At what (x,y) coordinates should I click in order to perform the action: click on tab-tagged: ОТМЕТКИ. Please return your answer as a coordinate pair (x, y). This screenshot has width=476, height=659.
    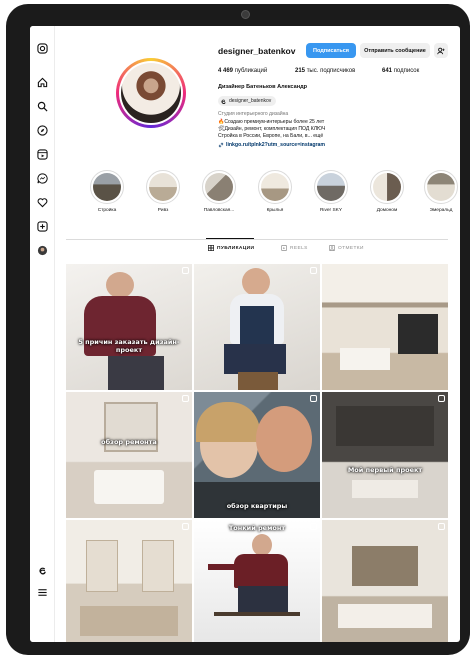
    Looking at the image, I should click on (346, 248).